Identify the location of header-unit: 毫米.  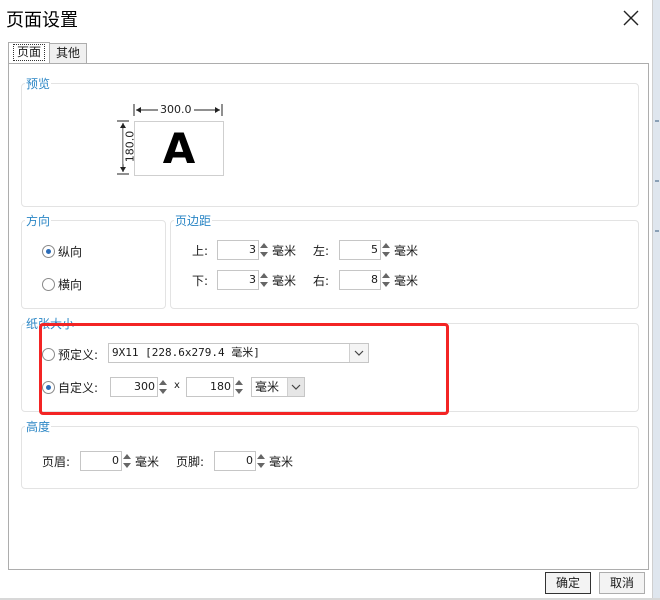
(147, 462).